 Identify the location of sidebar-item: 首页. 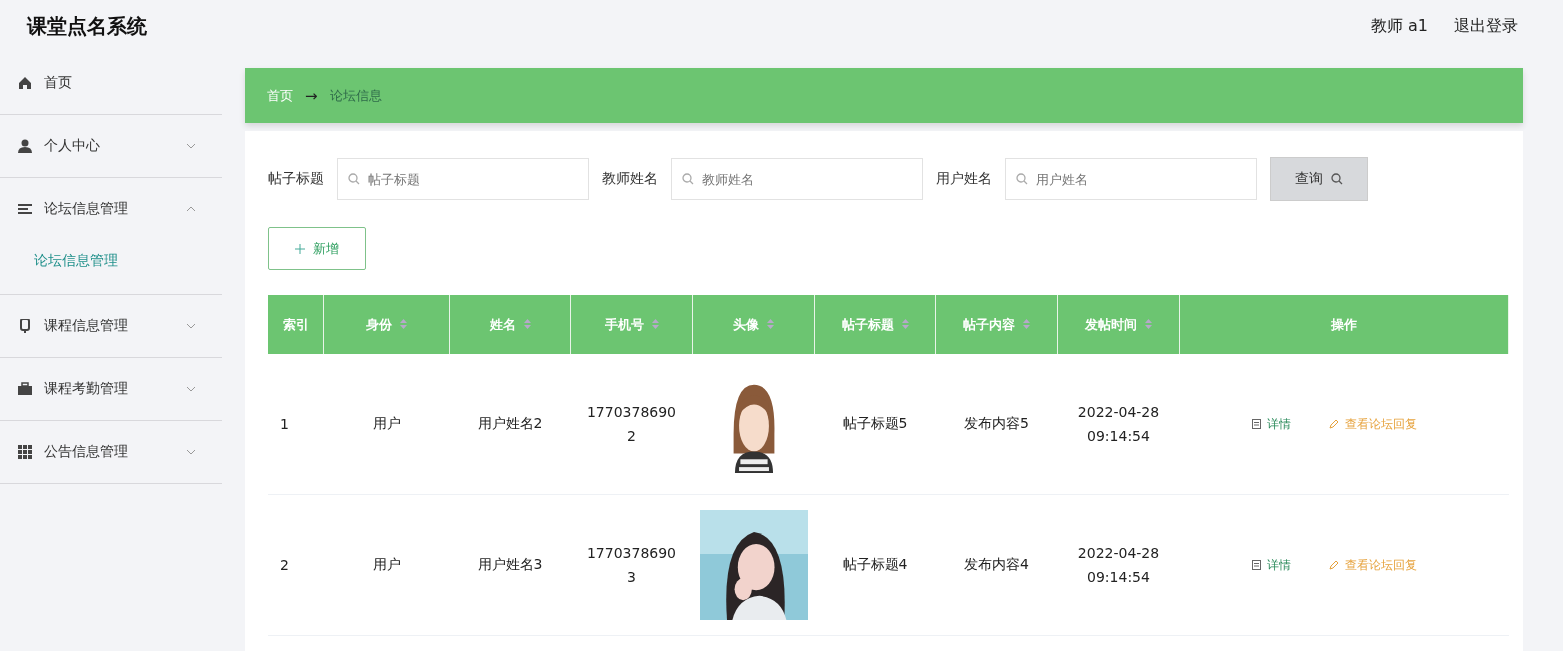
(111, 83).